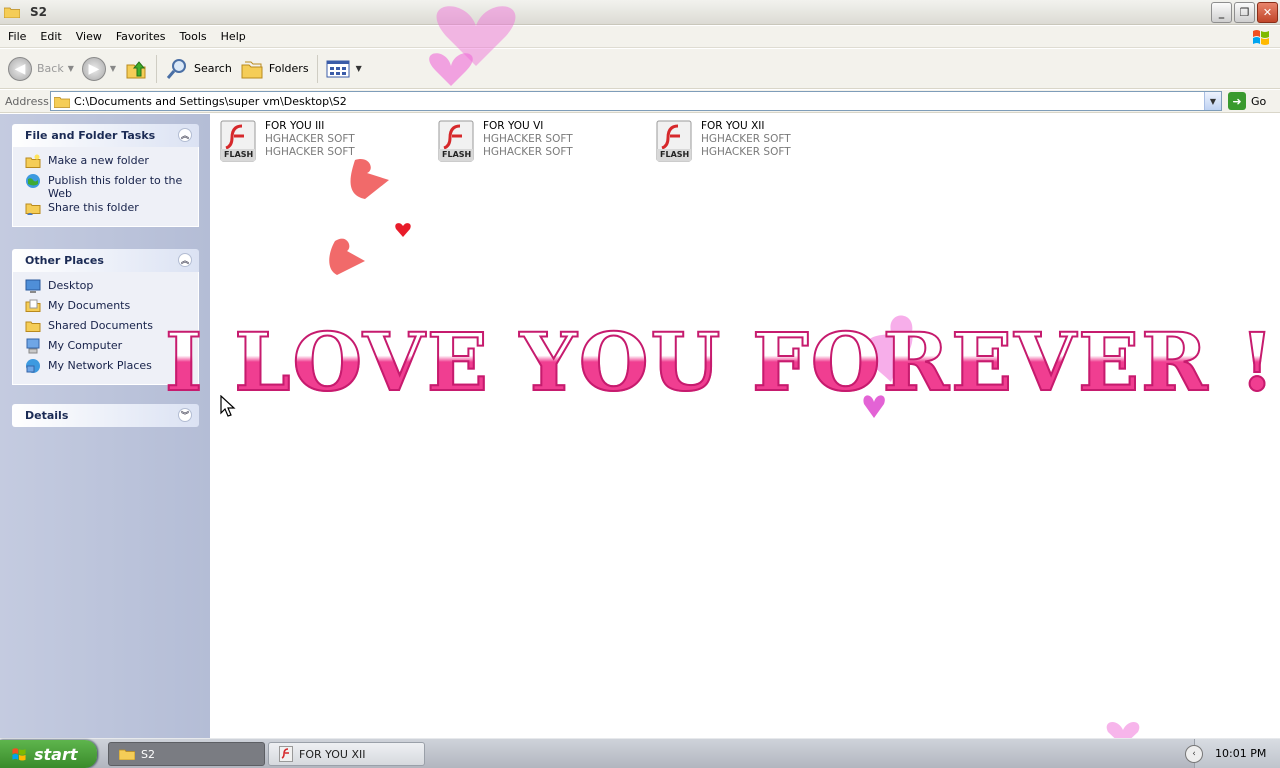 This screenshot has height=768, width=1280. Describe the element at coordinates (228, 406) in the screenshot. I see `mouse-cursor-icon` at that location.